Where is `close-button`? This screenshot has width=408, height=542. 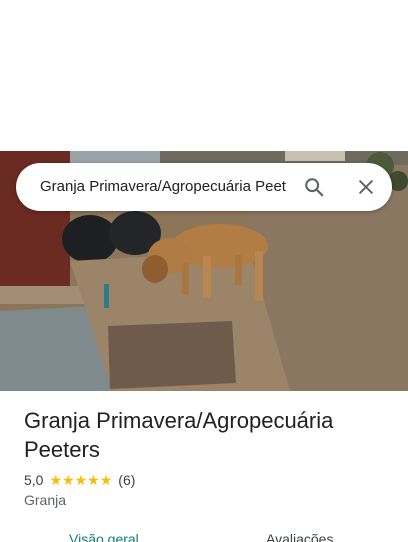 close-button is located at coordinates (366, 187).